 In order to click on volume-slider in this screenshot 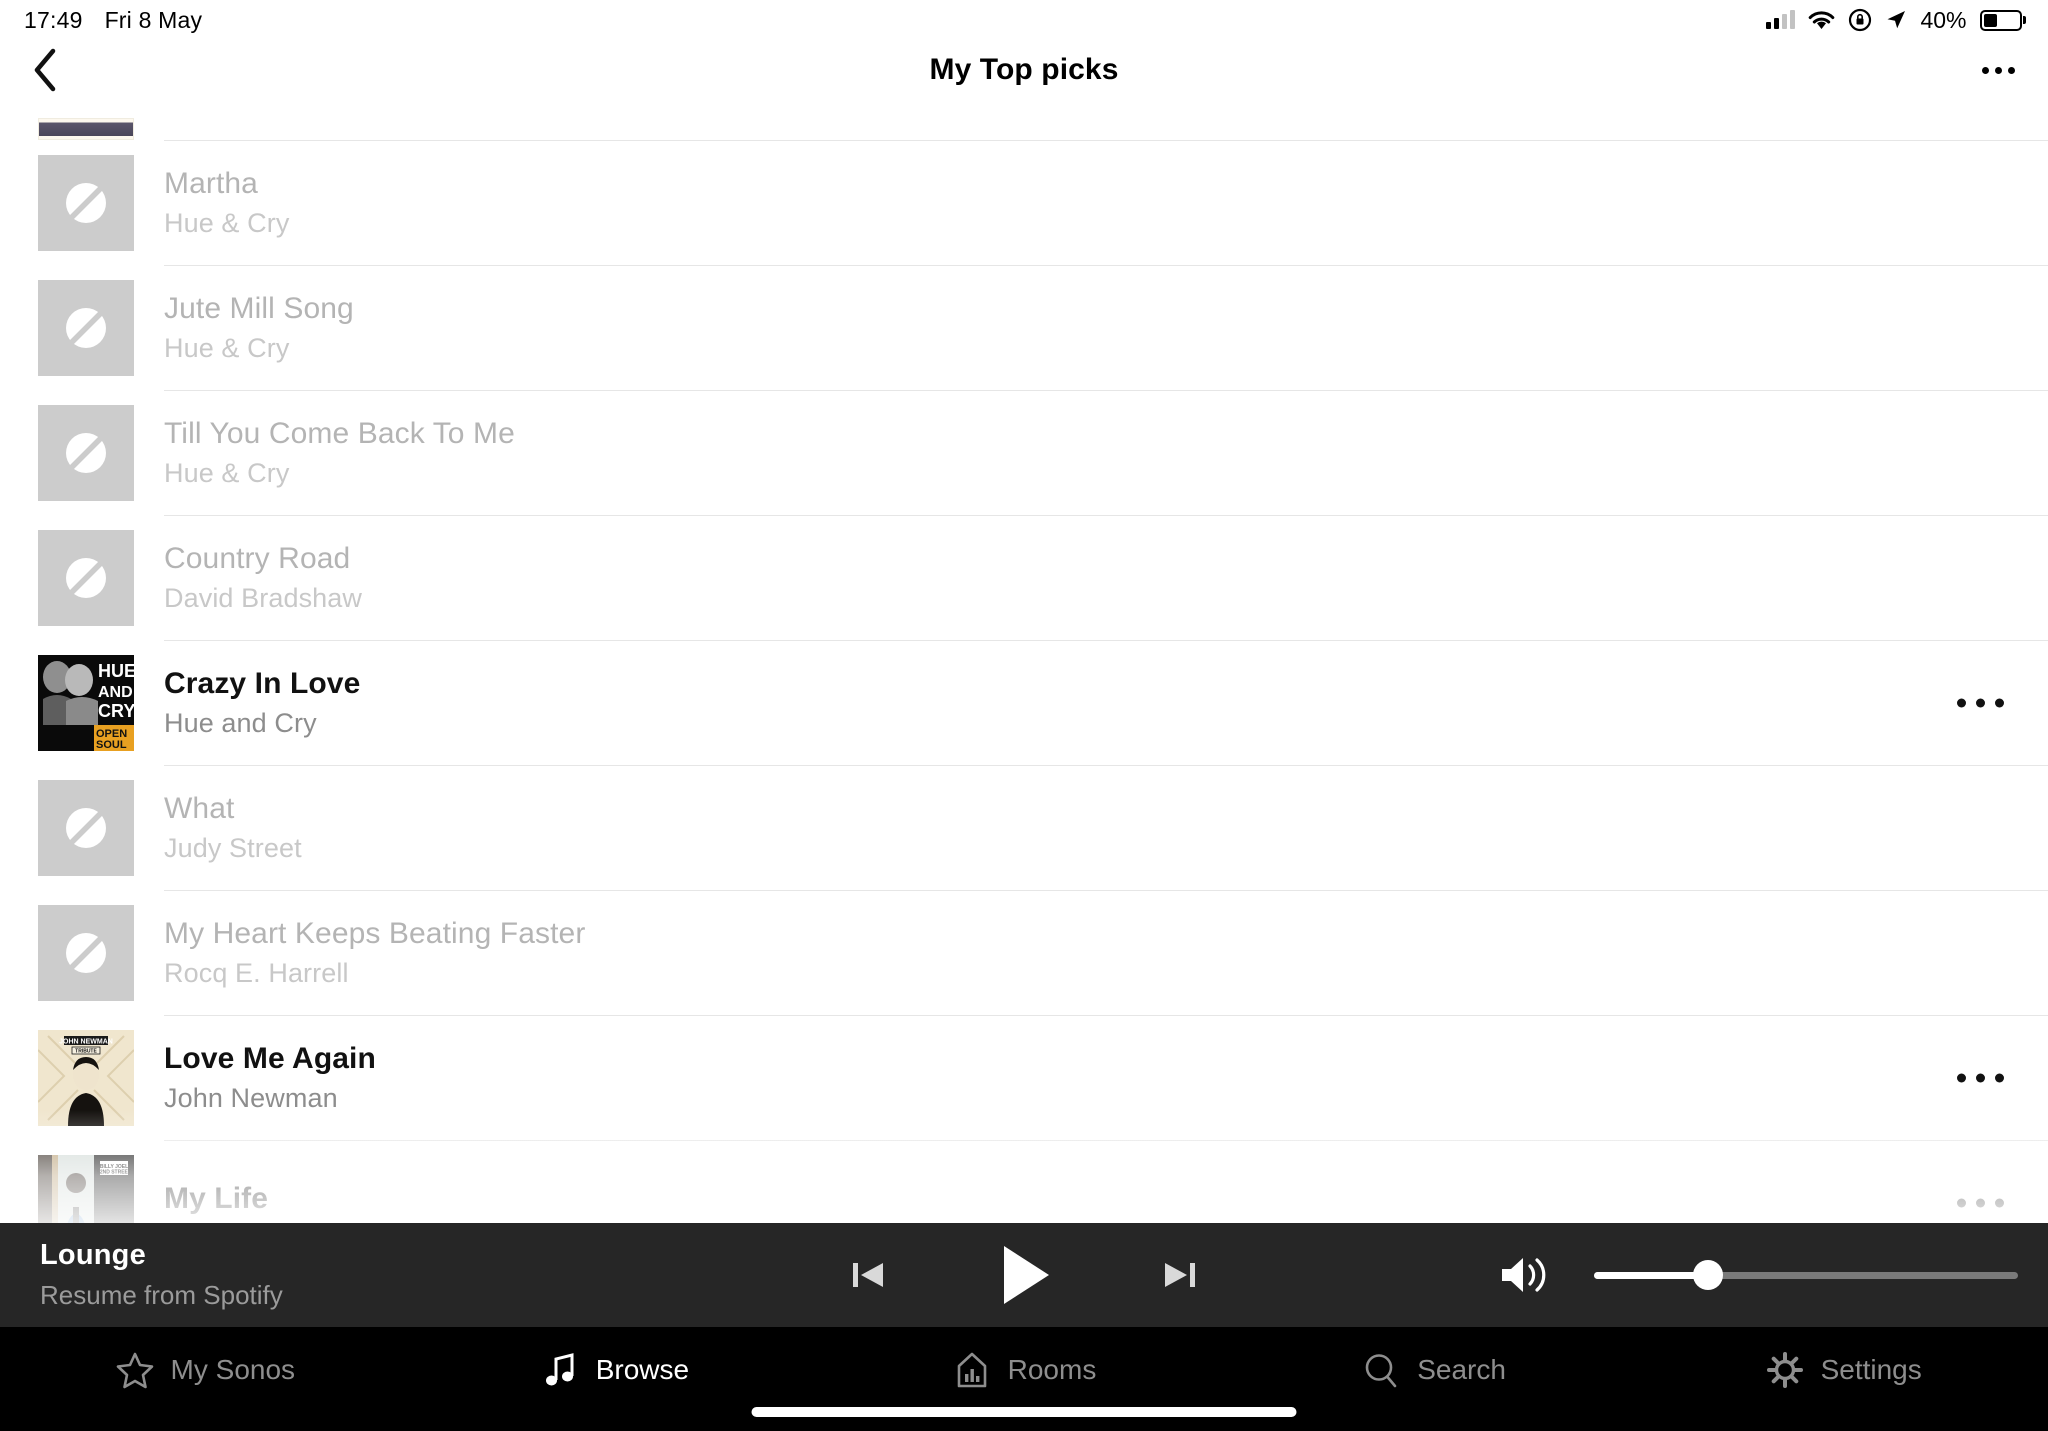, I will do `click(1806, 1275)`.